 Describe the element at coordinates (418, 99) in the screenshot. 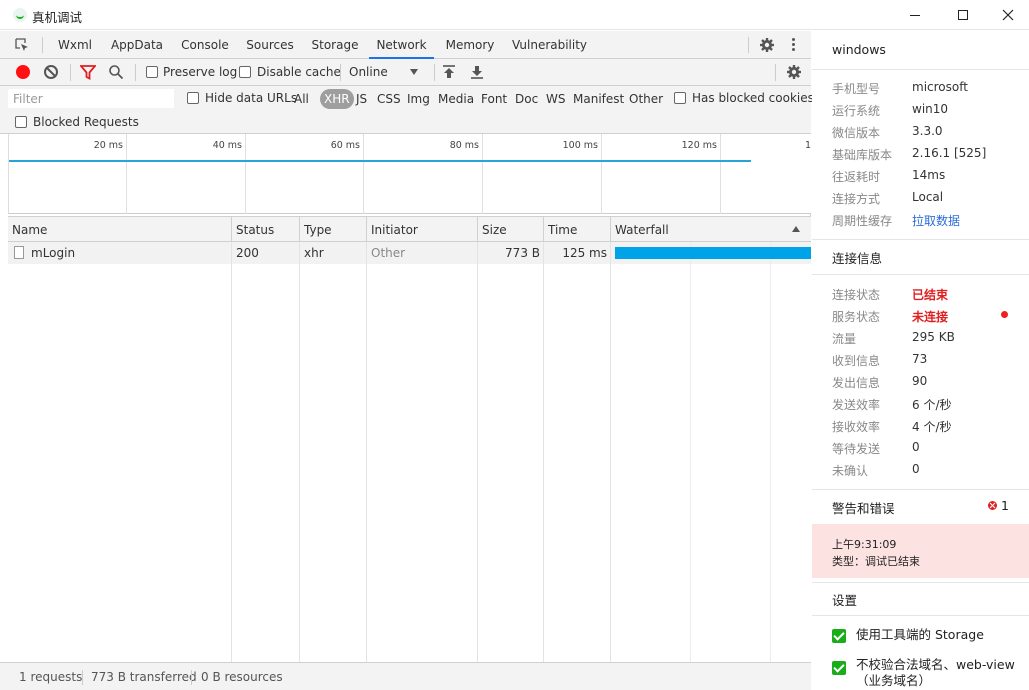

I see `type-filter-img: Img` at that location.